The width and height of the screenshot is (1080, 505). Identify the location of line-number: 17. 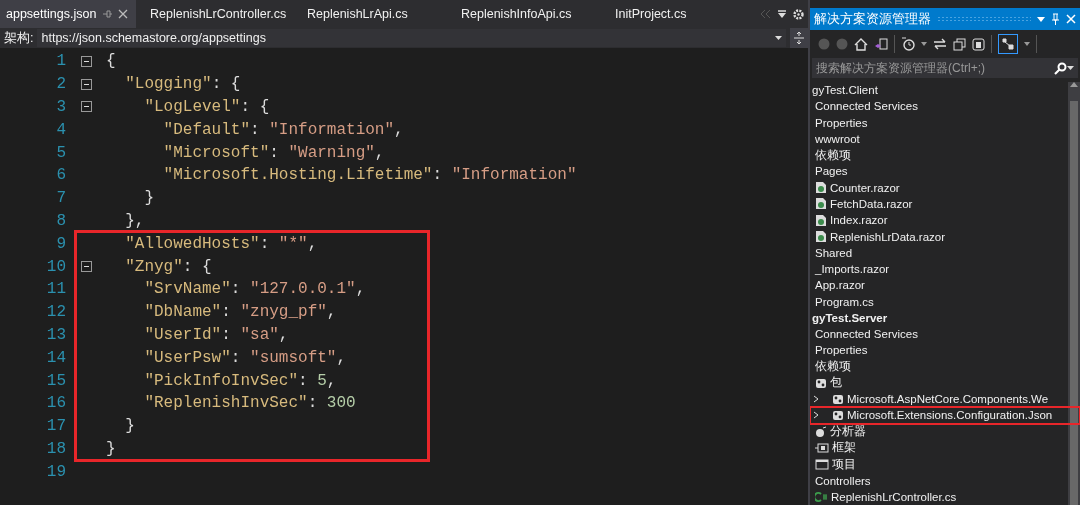
(55, 426).